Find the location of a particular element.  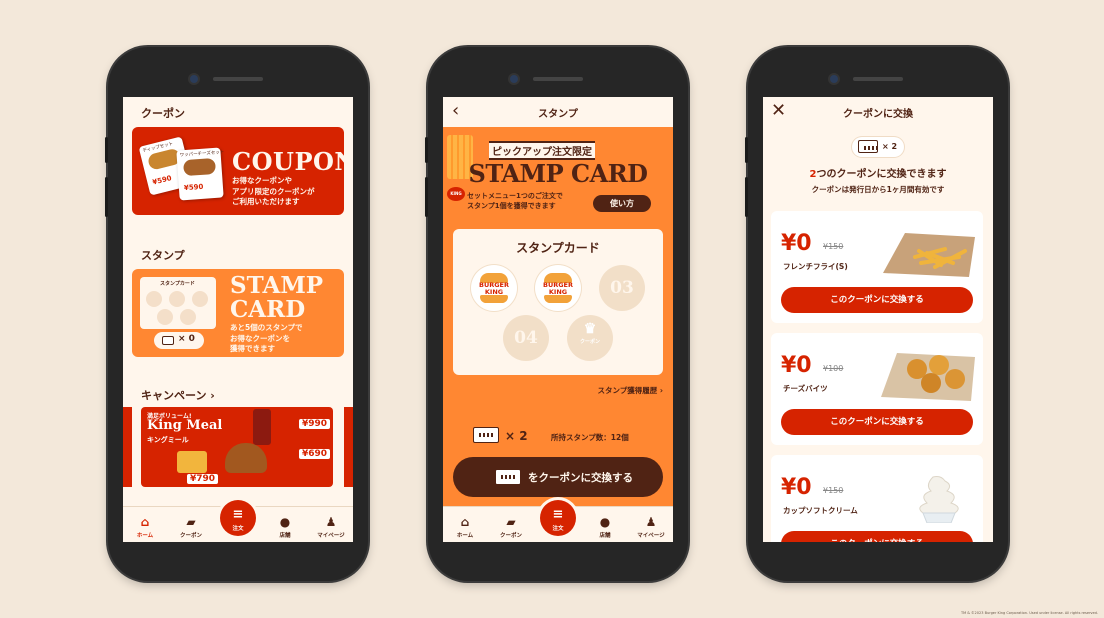

stamp-banner-title: STAMP CARD is located at coordinates (276, 298).